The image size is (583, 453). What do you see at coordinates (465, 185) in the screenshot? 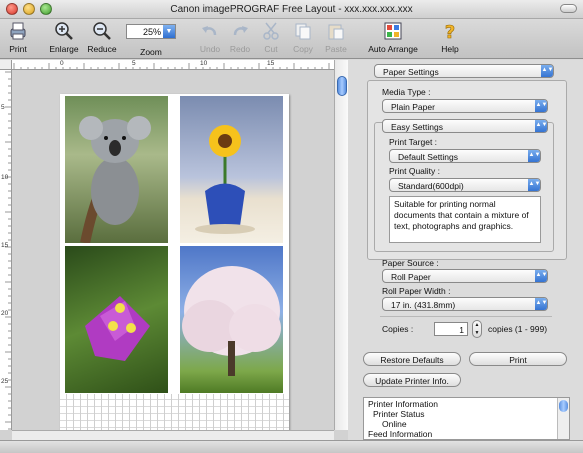
I see `print-quality-select: Standard(600dpi) ▲▼` at bounding box center [465, 185].